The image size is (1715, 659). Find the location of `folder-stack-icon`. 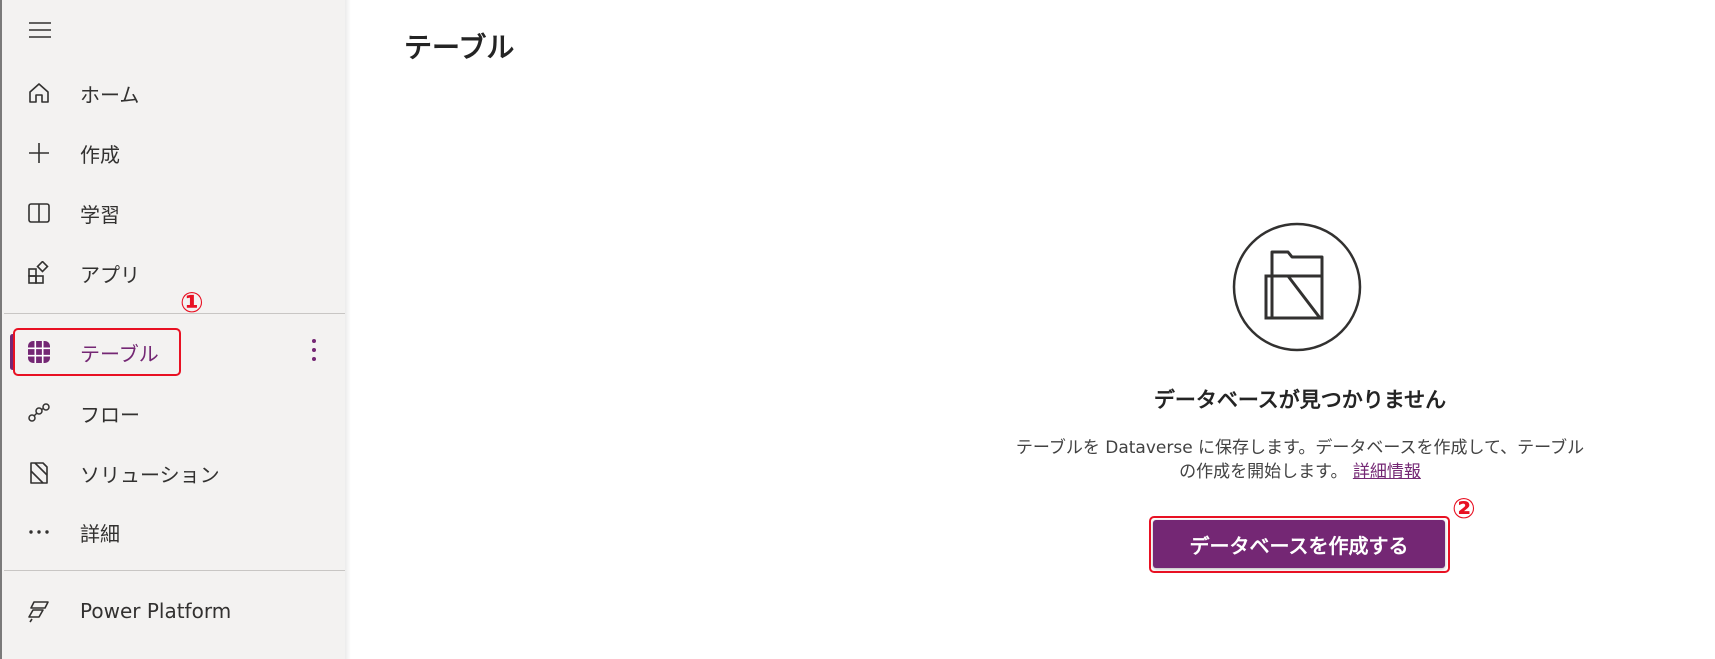

folder-stack-icon is located at coordinates (1297, 287).